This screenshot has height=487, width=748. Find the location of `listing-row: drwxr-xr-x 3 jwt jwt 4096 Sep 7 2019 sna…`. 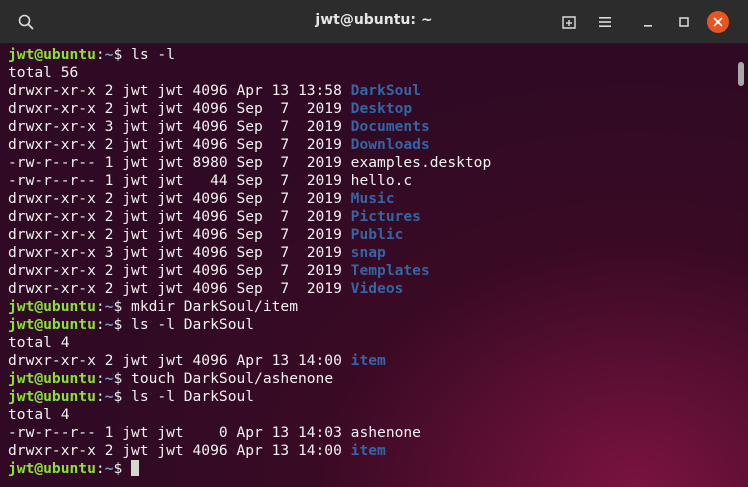

listing-row: drwxr-xr-x 3 jwt jwt 4096 Sep 7 2019 sna… is located at coordinates (370, 253).